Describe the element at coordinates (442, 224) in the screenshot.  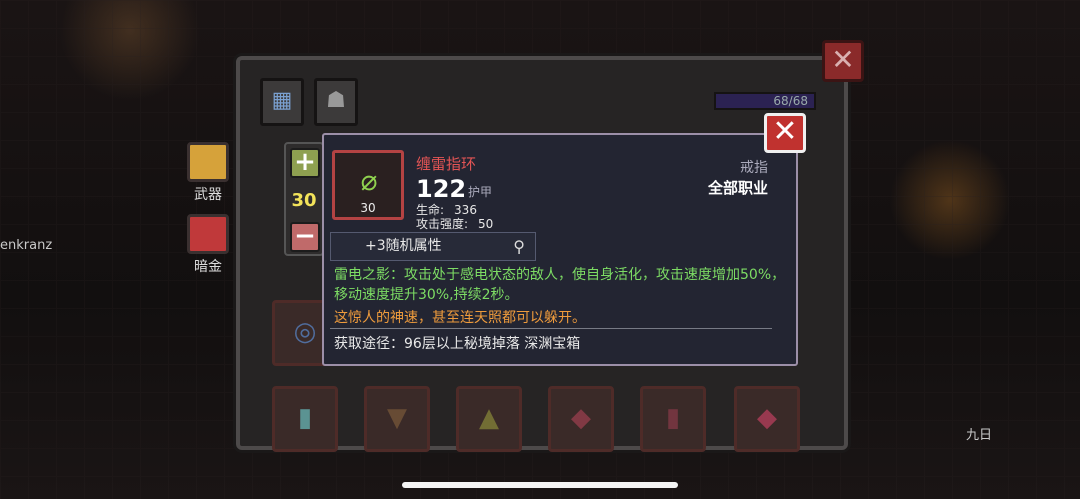
I see `stat-label: 攻击强度:` at that location.